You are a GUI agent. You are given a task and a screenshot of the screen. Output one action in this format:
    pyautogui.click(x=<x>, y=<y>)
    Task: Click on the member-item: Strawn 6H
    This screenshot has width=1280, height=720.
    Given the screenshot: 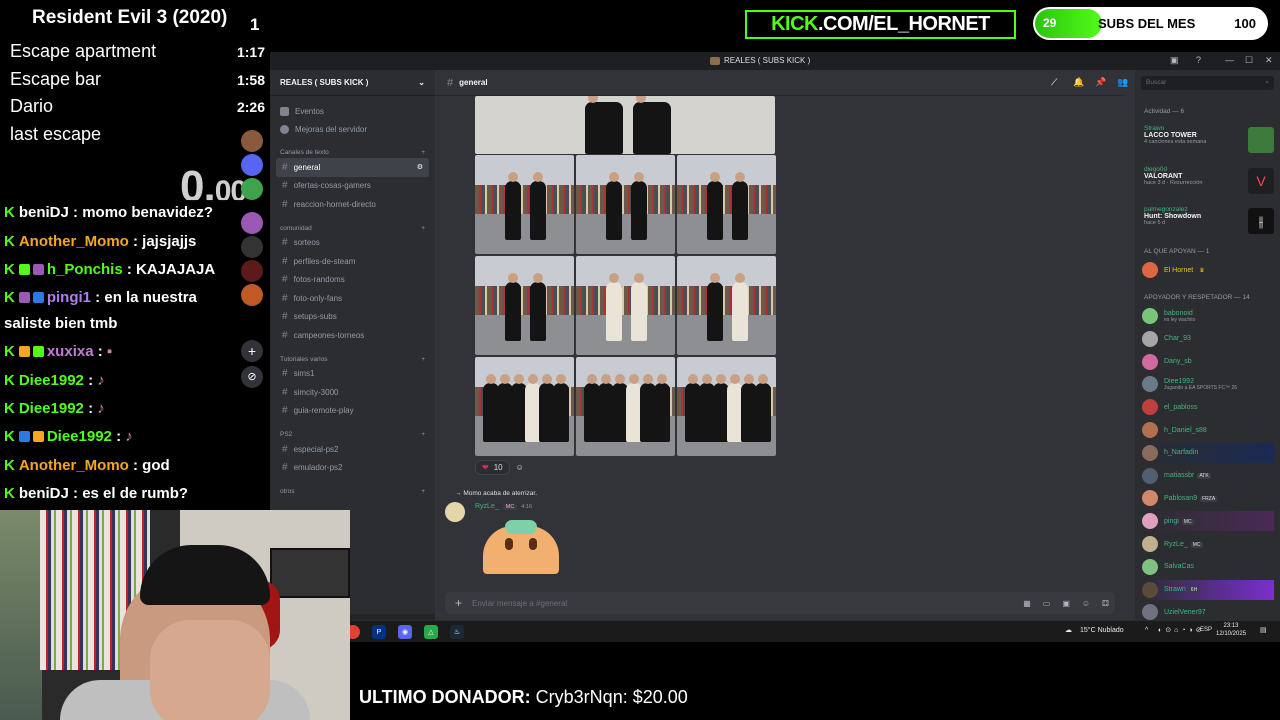 What is the action you would take?
    pyautogui.click(x=1208, y=589)
    